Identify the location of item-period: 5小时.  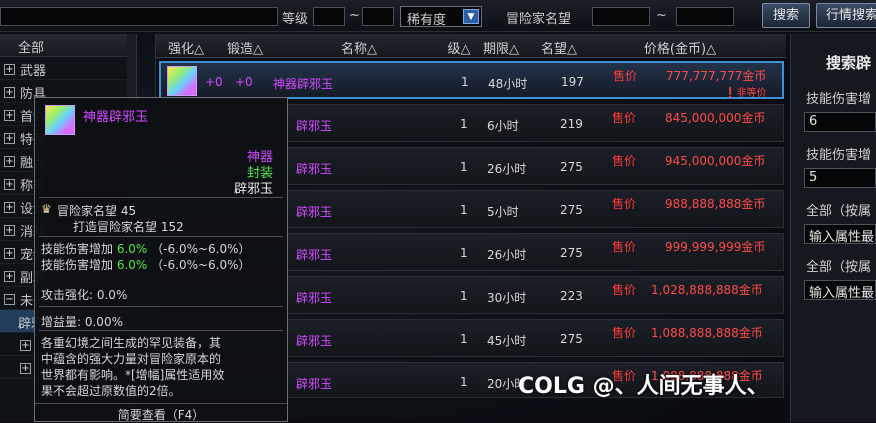
(503, 212).